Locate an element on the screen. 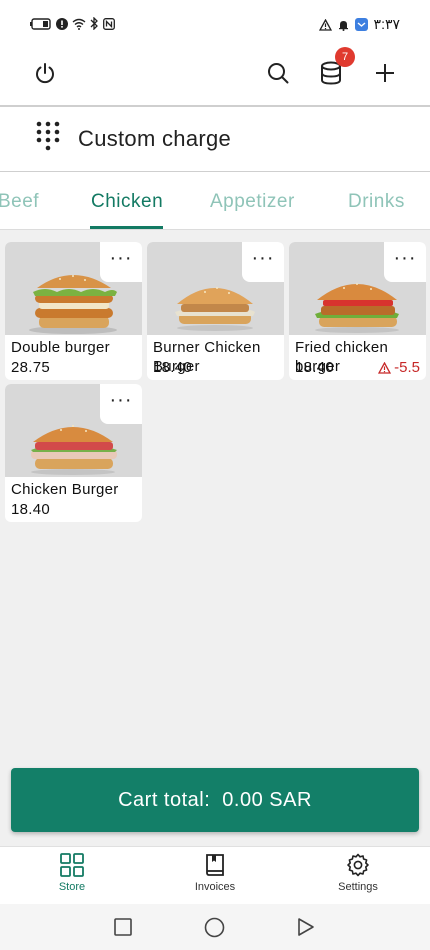  home-icon is located at coordinates (214, 927).